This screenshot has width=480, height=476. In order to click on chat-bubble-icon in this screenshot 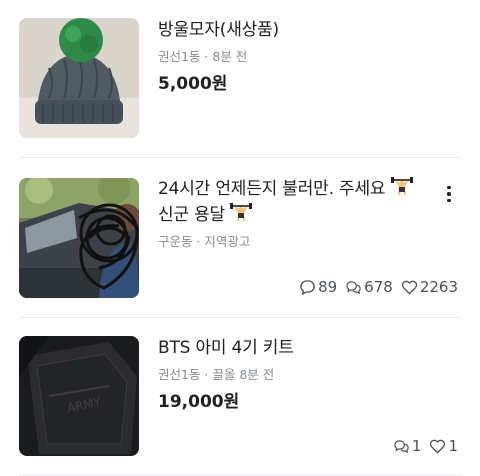, I will do `click(307, 287)`.